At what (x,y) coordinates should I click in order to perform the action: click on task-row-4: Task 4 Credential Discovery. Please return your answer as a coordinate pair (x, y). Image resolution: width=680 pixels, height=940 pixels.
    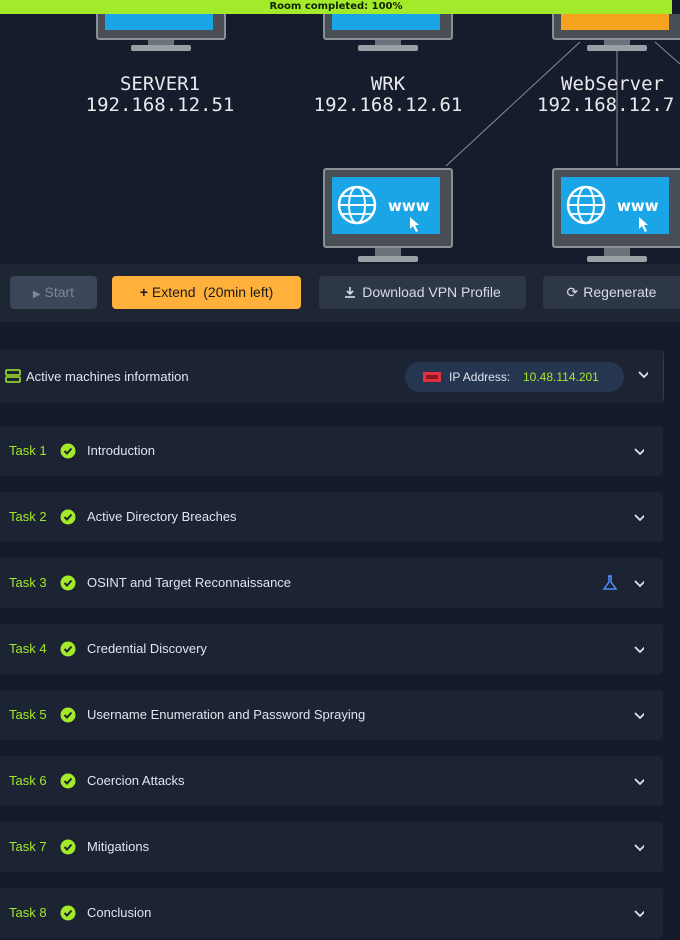
    Looking at the image, I should click on (331, 649).